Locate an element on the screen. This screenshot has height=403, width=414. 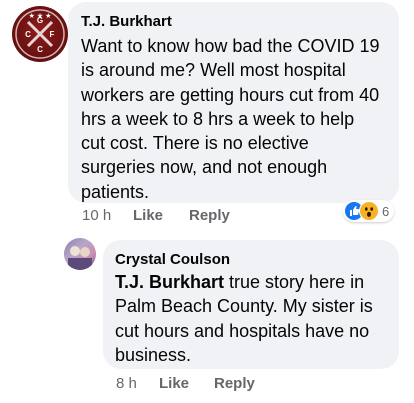
reply-reply-button: Reply is located at coordinates (234, 383).